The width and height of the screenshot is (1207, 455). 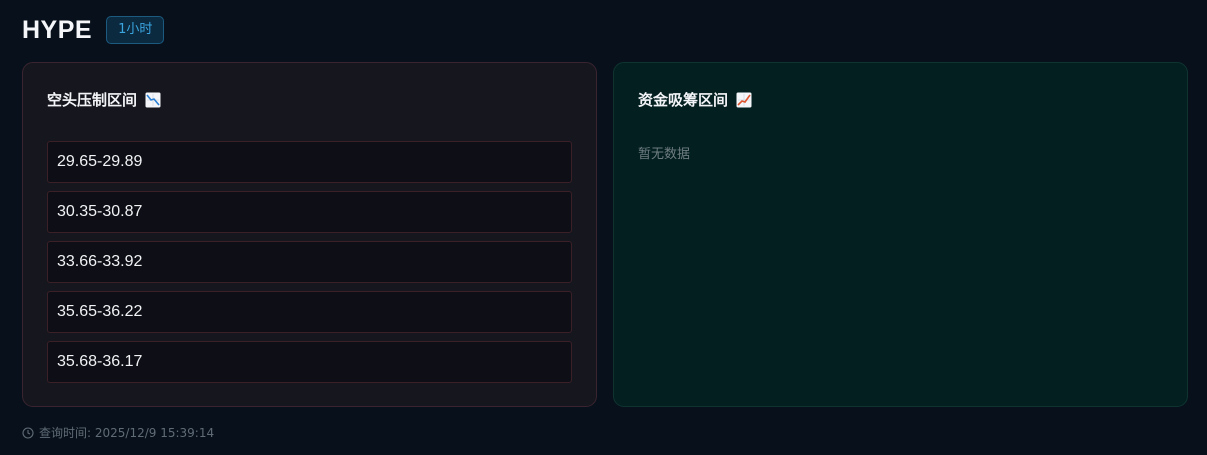 What do you see at coordinates (309, 262) in the screenshot?
I see `zone-item: 33.66-33.92` at bounding box center [309, 262].